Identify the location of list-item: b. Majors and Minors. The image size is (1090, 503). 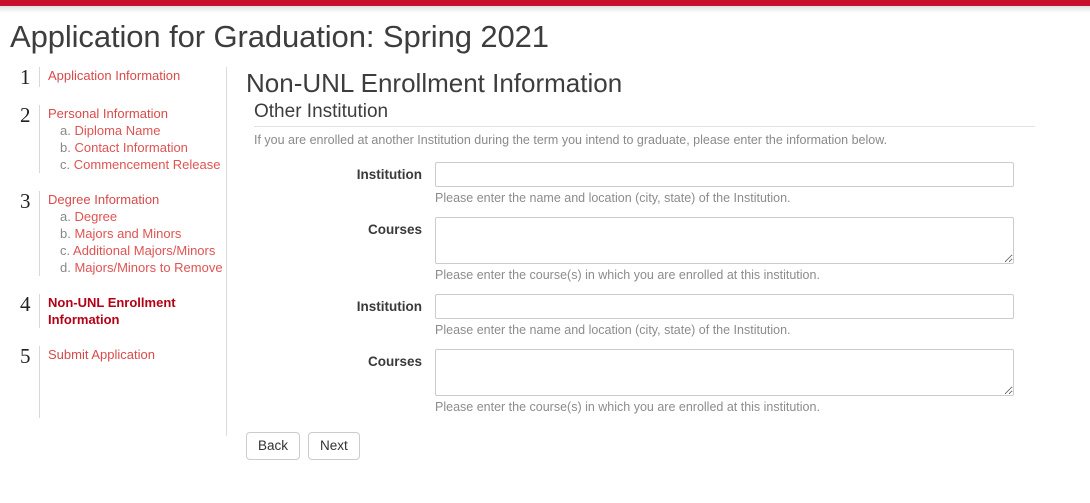
(143, 233).